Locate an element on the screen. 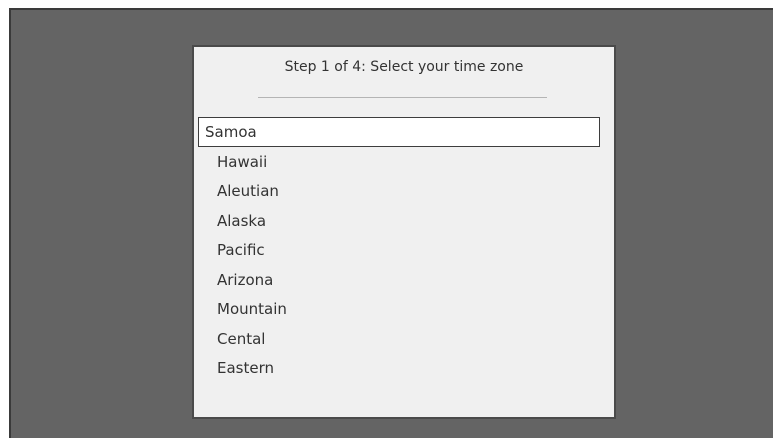 The height and width of the screenshot is (438, 773). time-zone-option-central: Cental is located at coordinates (399, 339).